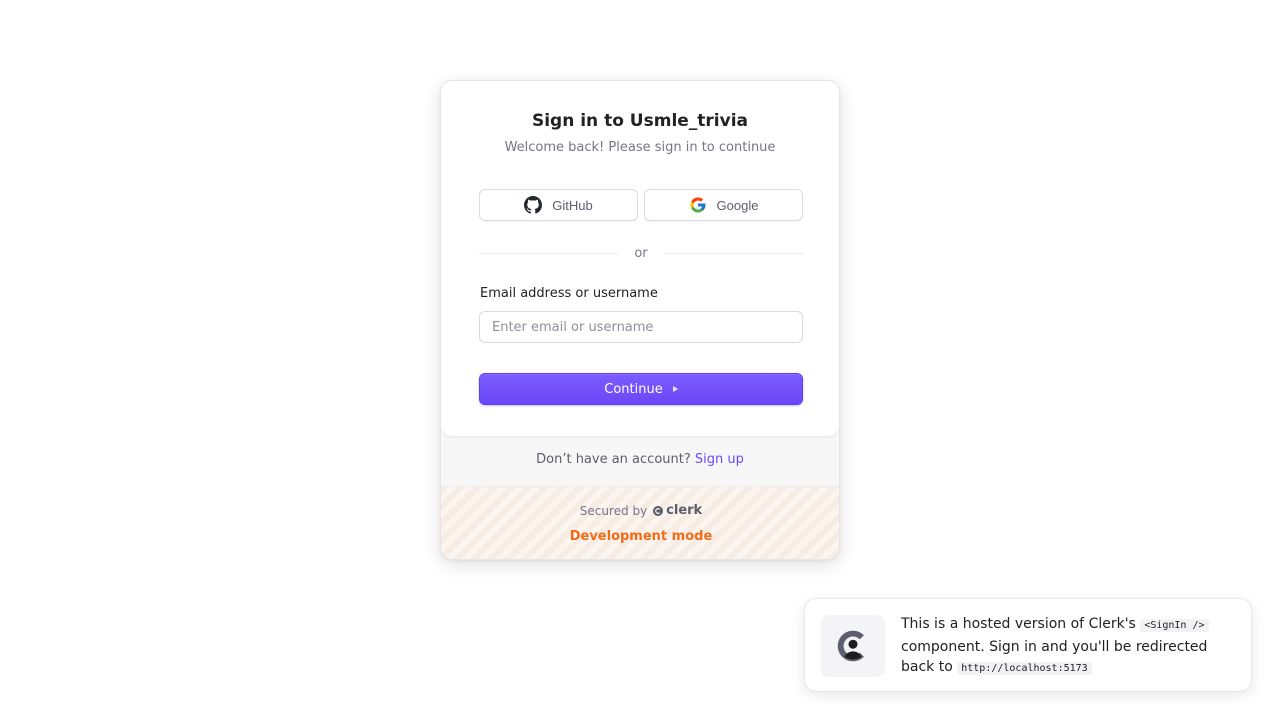 This screenshot has width=1280, height=720. Describe the element at coordinates (1024, 668) in the screenshot. I see `toast-code-url: http://localhost:5173` at that location.